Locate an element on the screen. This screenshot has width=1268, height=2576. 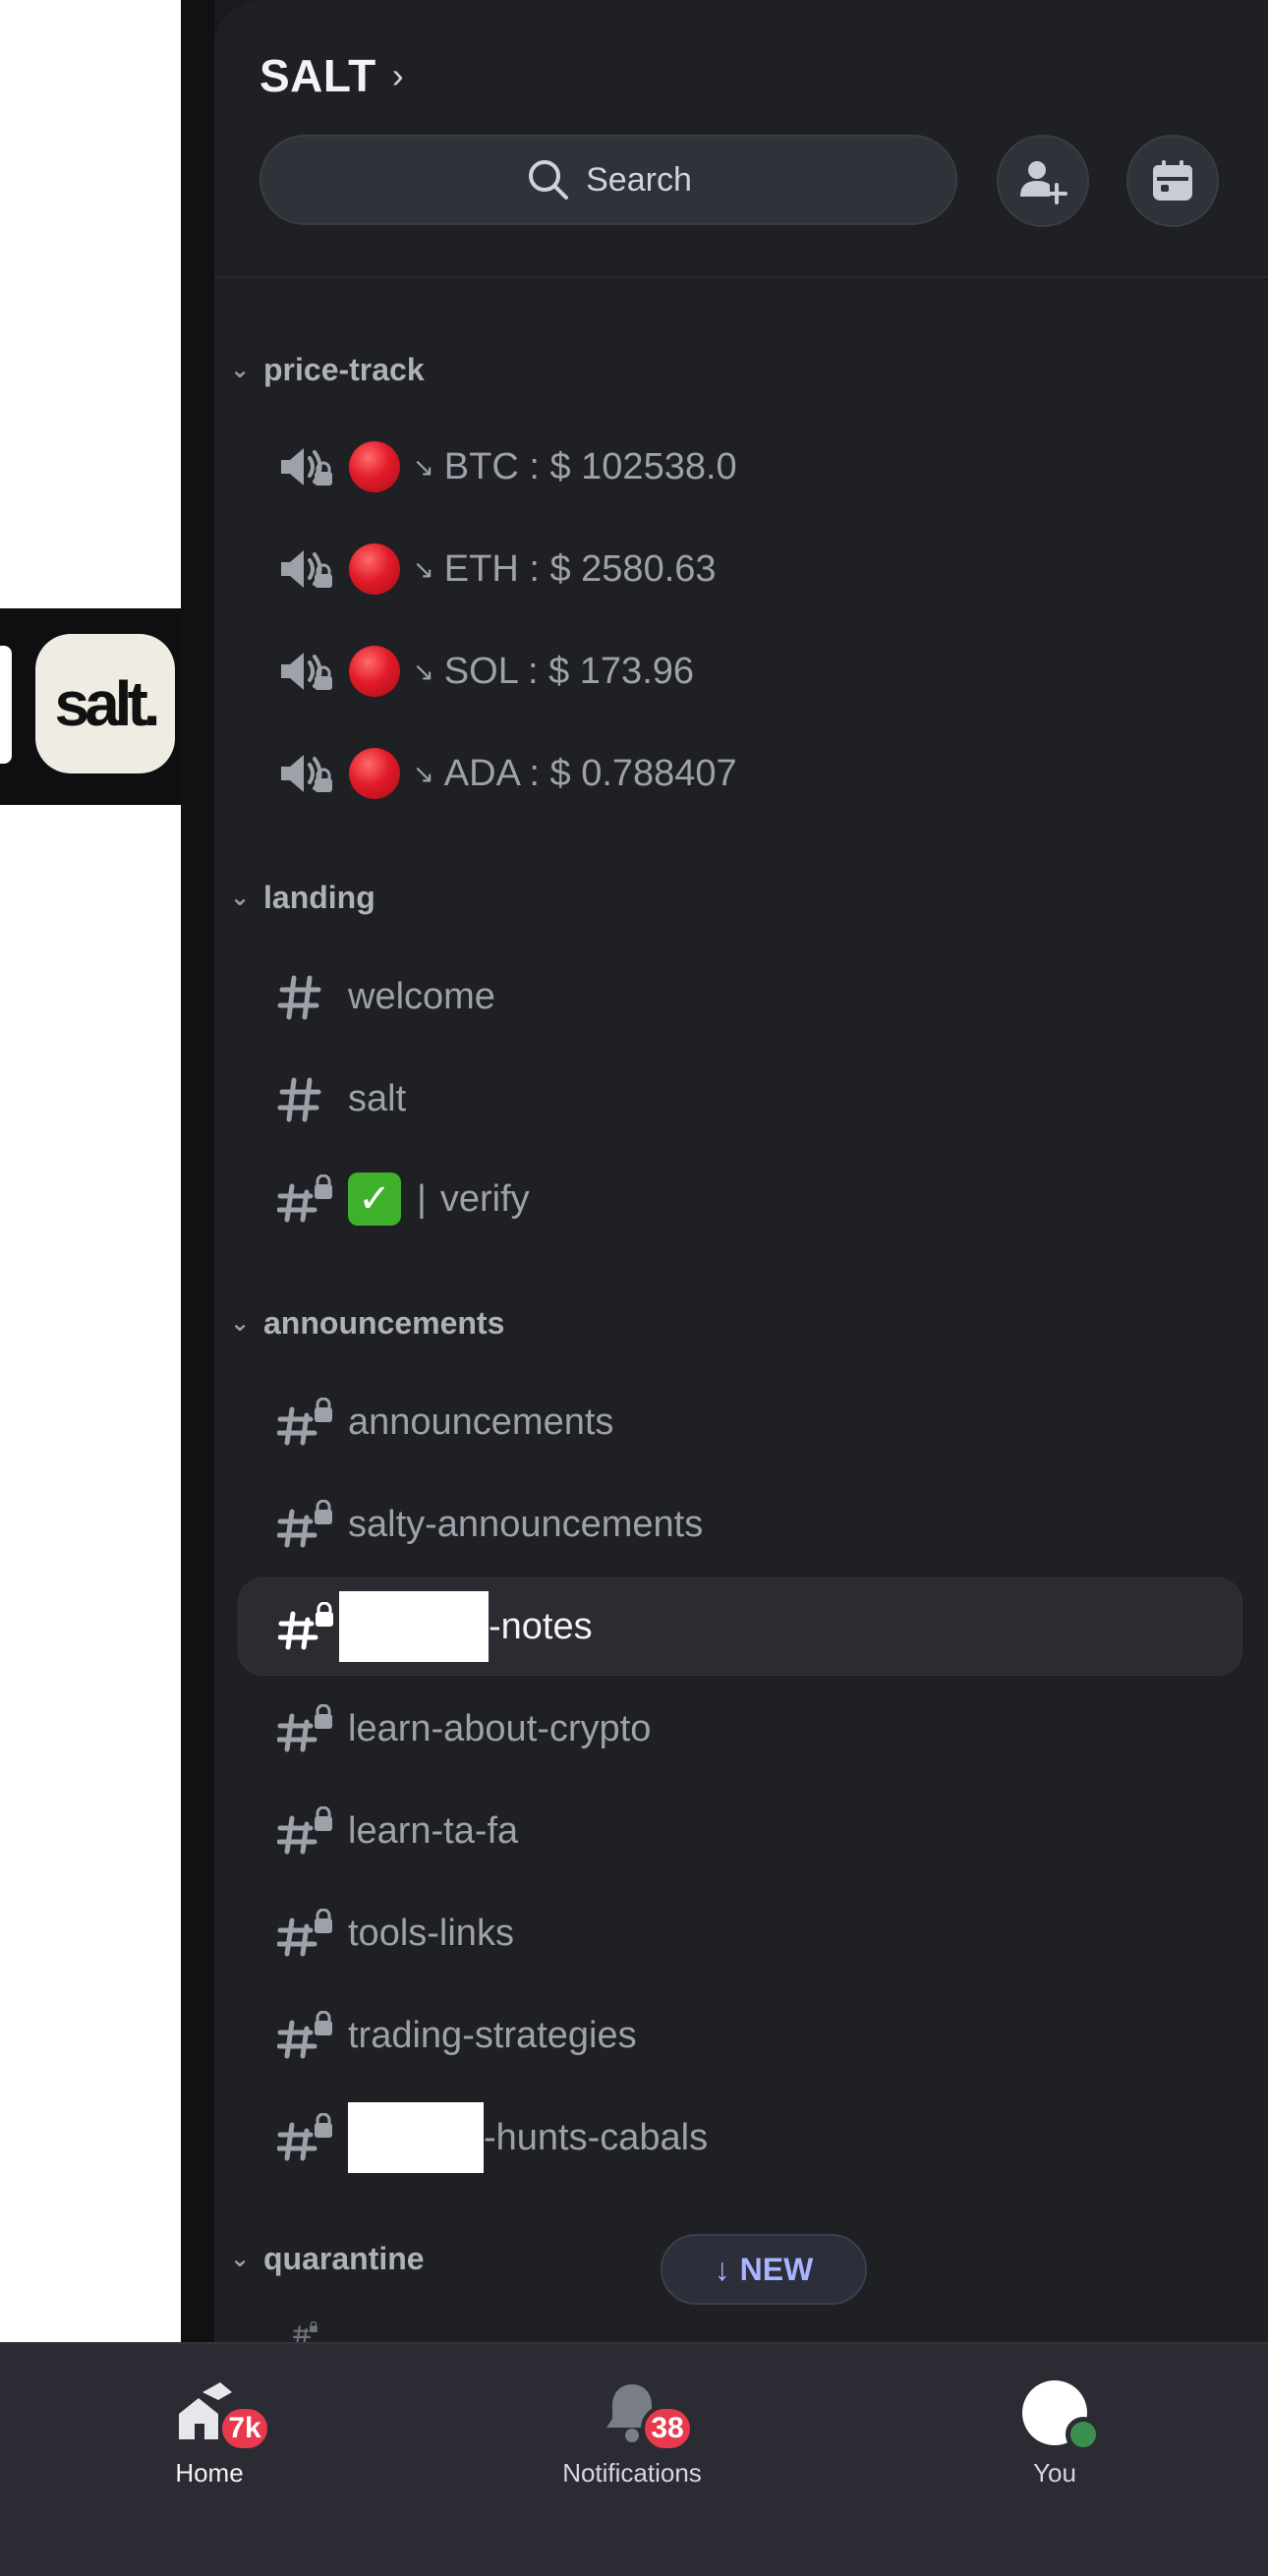
online-status-indicator is located at coordinates (1083, 2434).